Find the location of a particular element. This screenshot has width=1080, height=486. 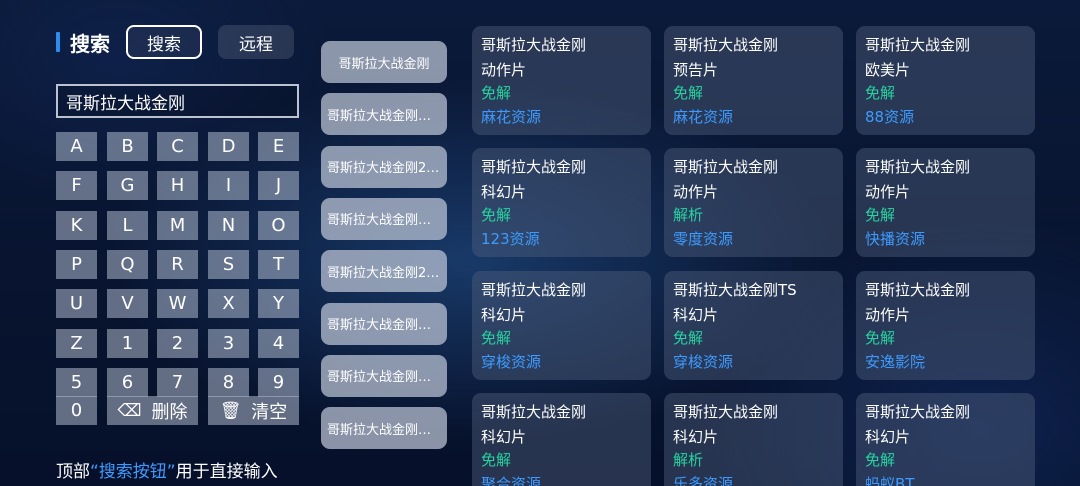

result-card: 哥斯拉大战金刚 科幻片 免解 蚂蚁BT is located at coordinates (945, 439).